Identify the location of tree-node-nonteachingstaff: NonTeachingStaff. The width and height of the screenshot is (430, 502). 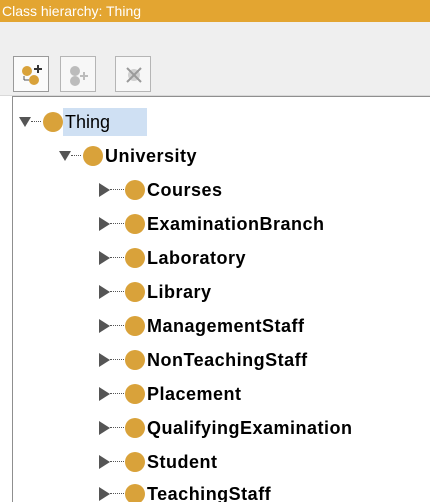
(221, 360).